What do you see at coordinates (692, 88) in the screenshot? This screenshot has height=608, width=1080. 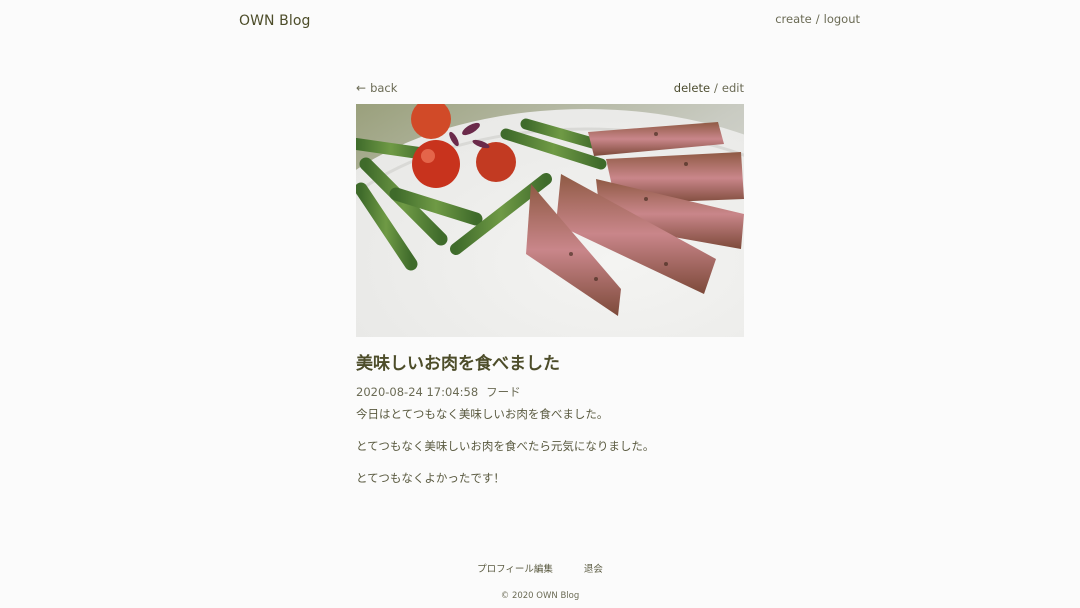 I see `delete-link: delete` at bounding box center [692, 88].